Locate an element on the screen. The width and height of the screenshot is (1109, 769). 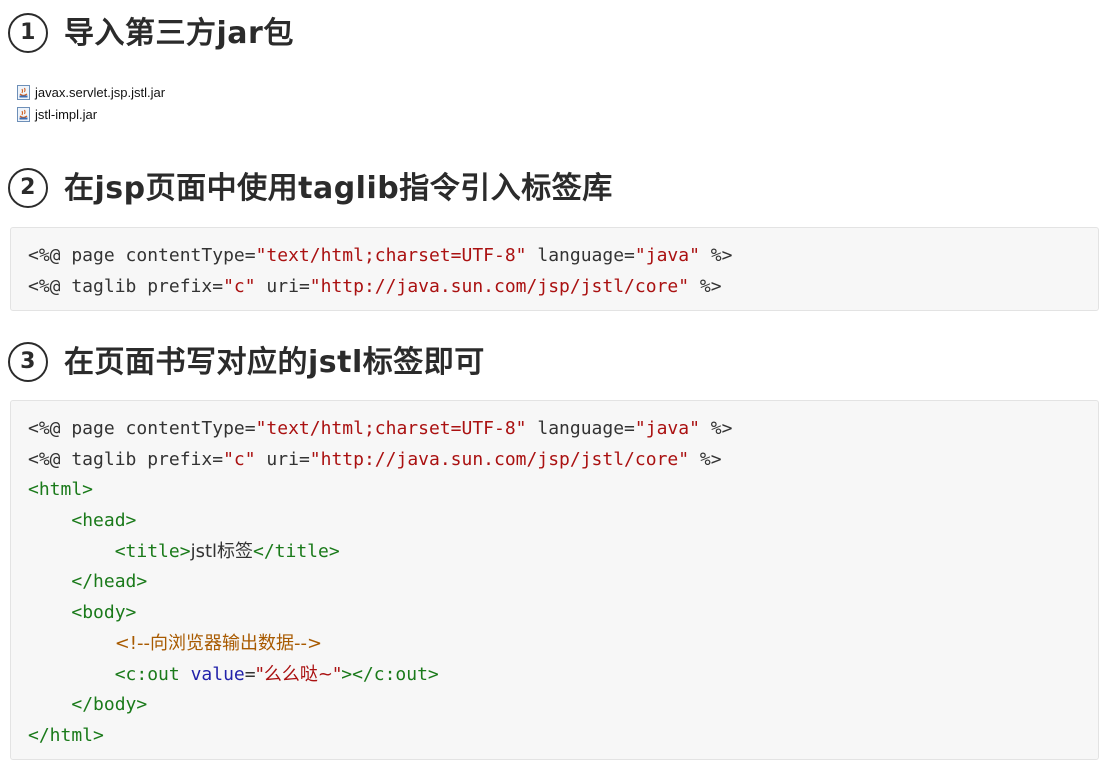
section-heading-1: 1 导入第三方jar包 is located at coordinates (151, 30).